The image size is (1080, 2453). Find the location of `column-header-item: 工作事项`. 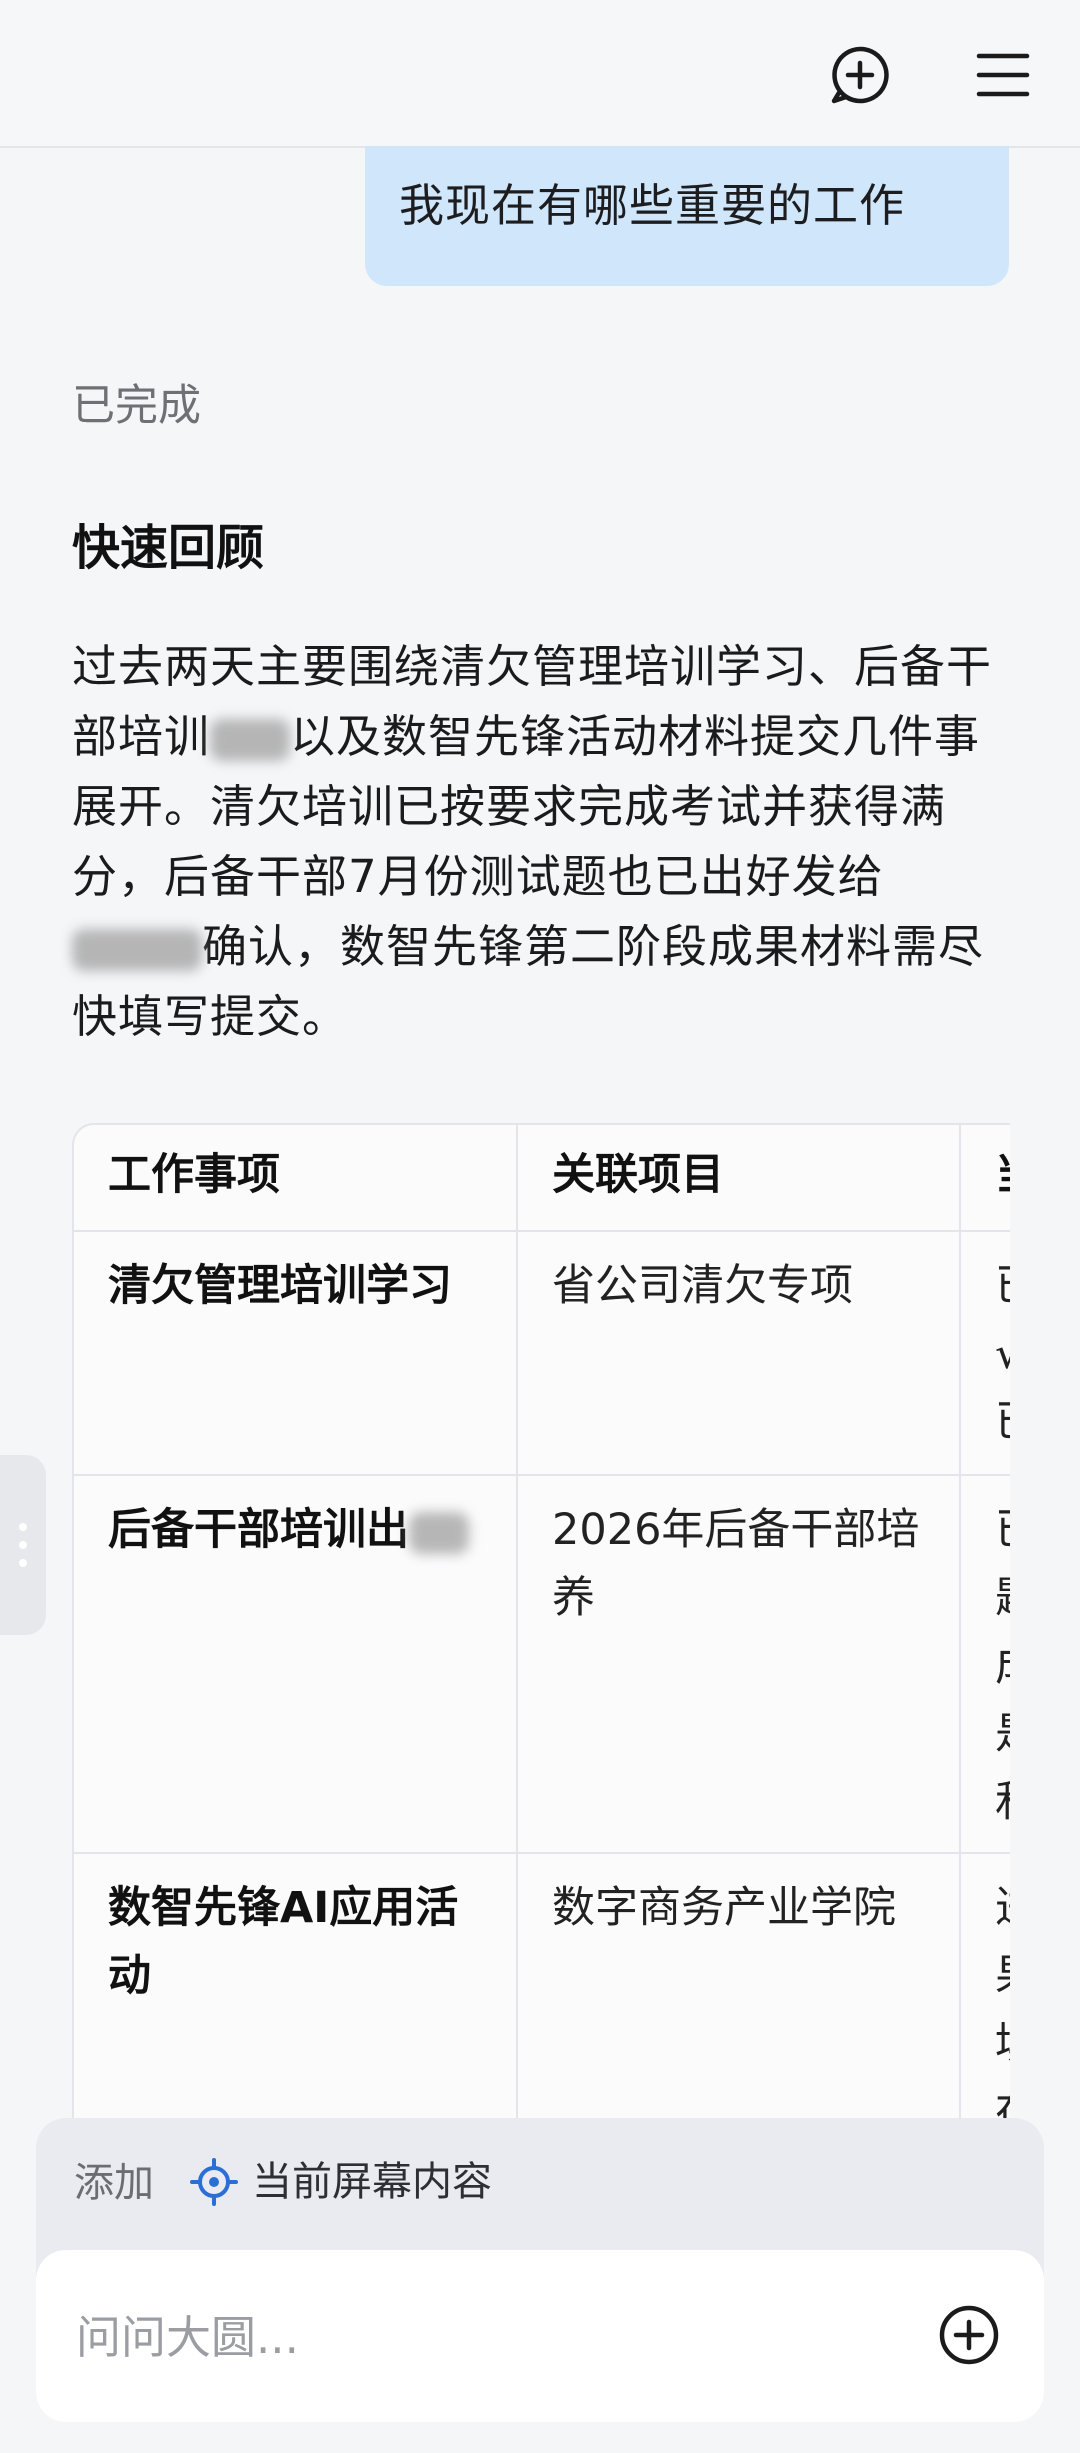

column-header-item: 工作事项 is located at coordinates (296, 1178).